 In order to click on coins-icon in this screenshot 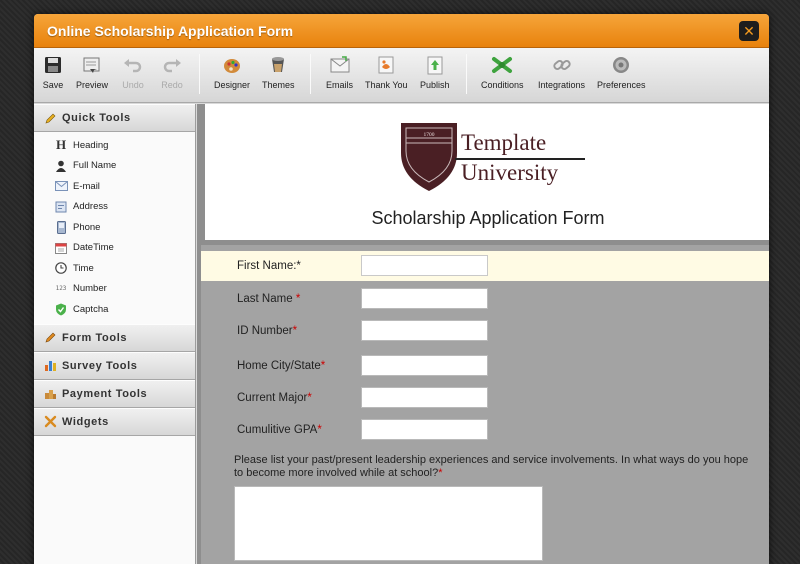, I will do `click(50, 394)`.